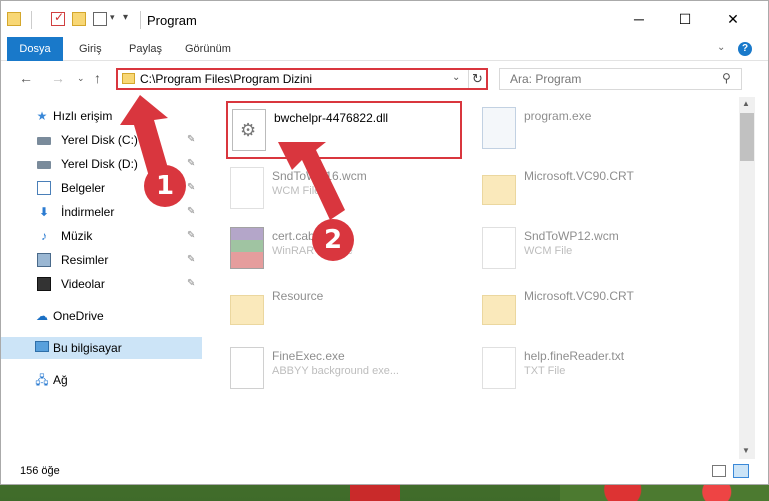 The height and width of the screenshot is (501, 769). What do you see at coordinates (545, 79) in the screenshot?
I see `search-input: Ara: Program` at bounding box center [545, 79].